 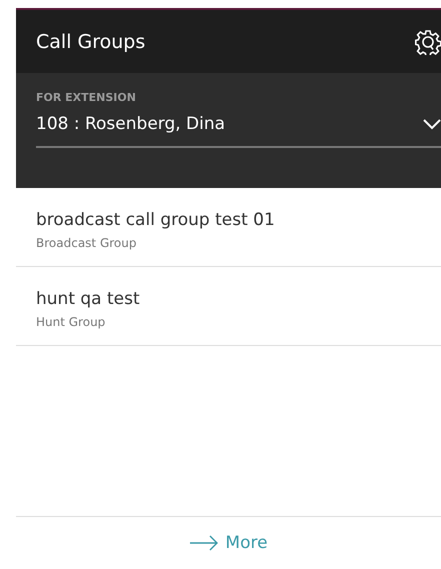 What do you see at coordinates (71, 322) in the screenshot?
I see `group-type: Hunt Group` at bounding box center [71, 322].